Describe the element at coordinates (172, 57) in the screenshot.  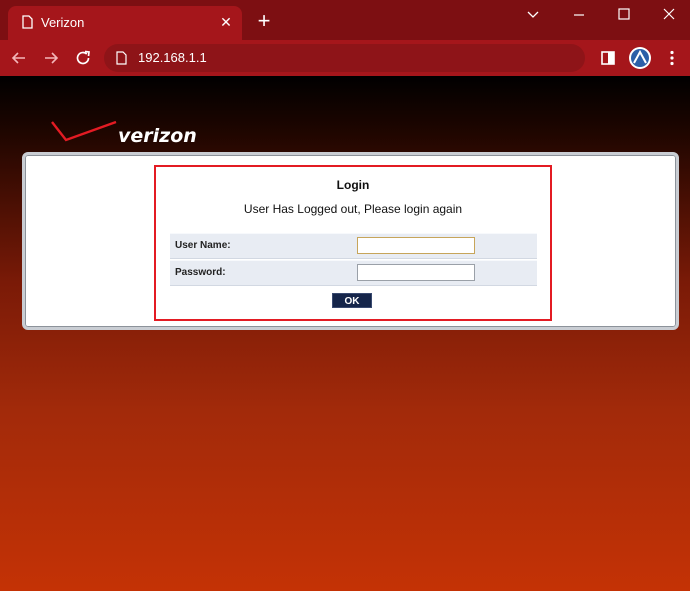
I see `url-text: 192.168.1.1` at that location.